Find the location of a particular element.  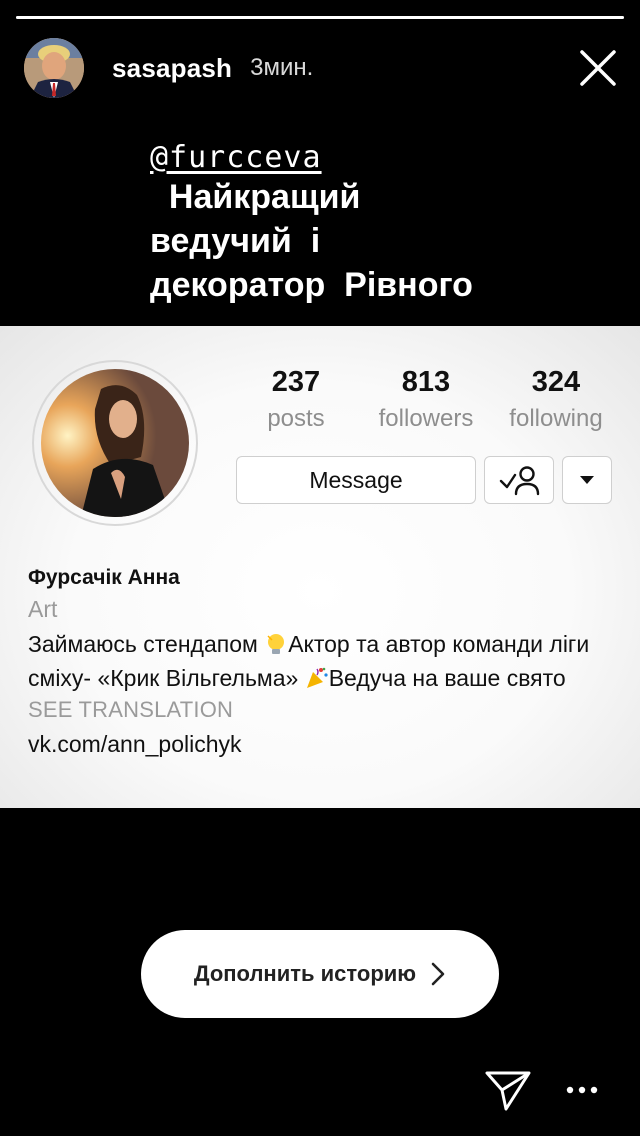

send-icon is located at coordinates (508, 1090).